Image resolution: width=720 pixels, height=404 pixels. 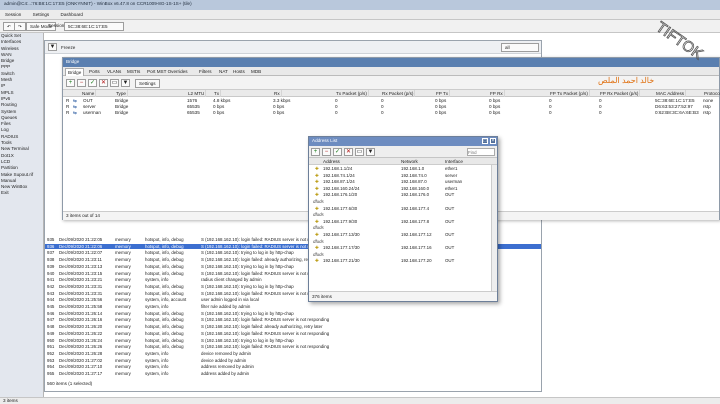 What do you see at coordinates (415, 195) in the screenshot?
I see `address-cell-network: 192.168.176.0` at bounding box center [415, 195].